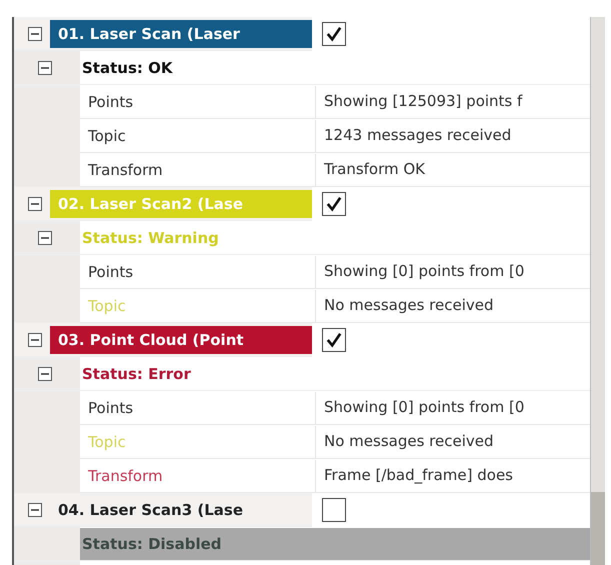  Describe the element at coordinates (597, 291) in the screenshot. I see `scrollbar` at that location.